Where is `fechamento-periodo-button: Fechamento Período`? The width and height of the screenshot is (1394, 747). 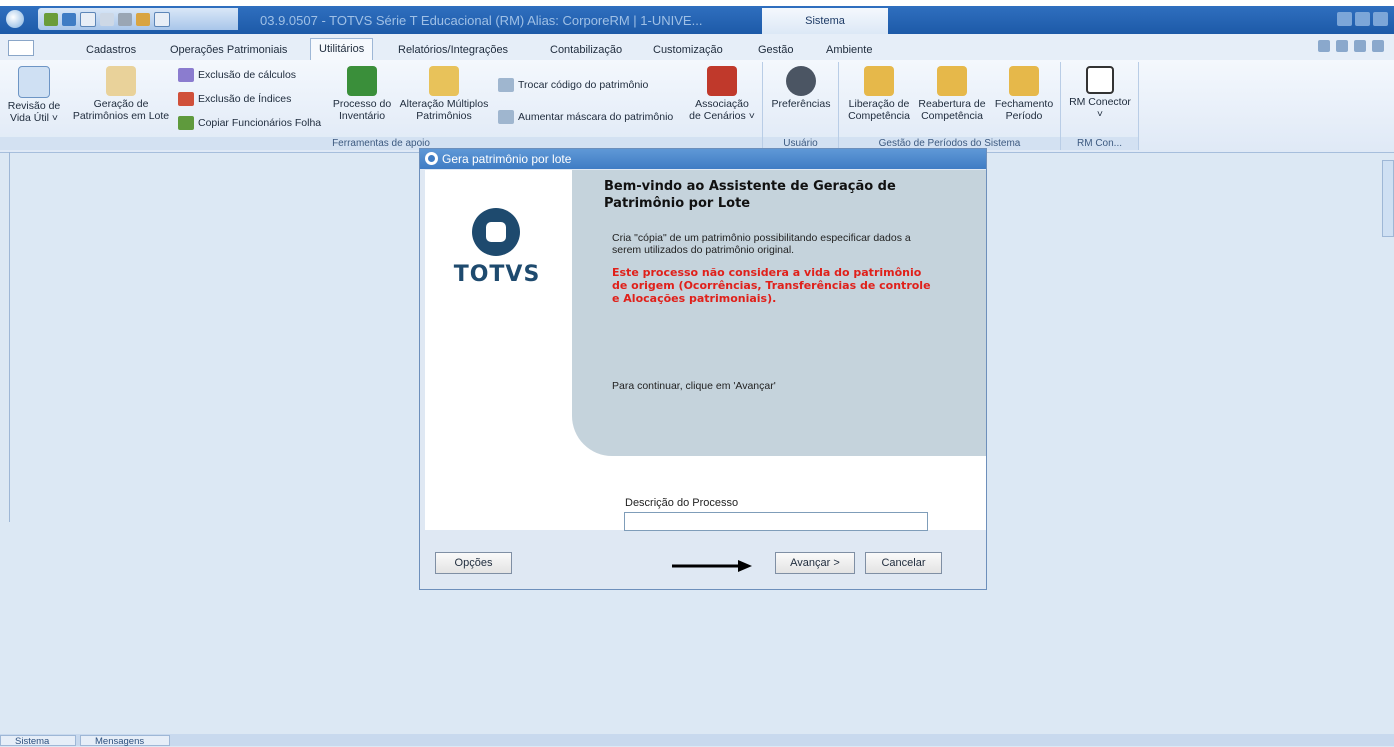 fechamento-periodo-button: Fechamento Período is located at coordinates (1024, 94).